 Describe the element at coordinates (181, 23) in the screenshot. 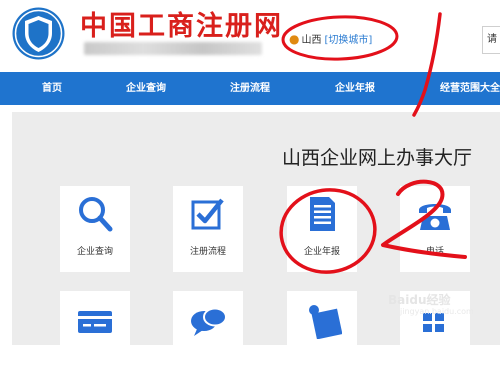

I see `site-title: 中国工商注册网` at that location.